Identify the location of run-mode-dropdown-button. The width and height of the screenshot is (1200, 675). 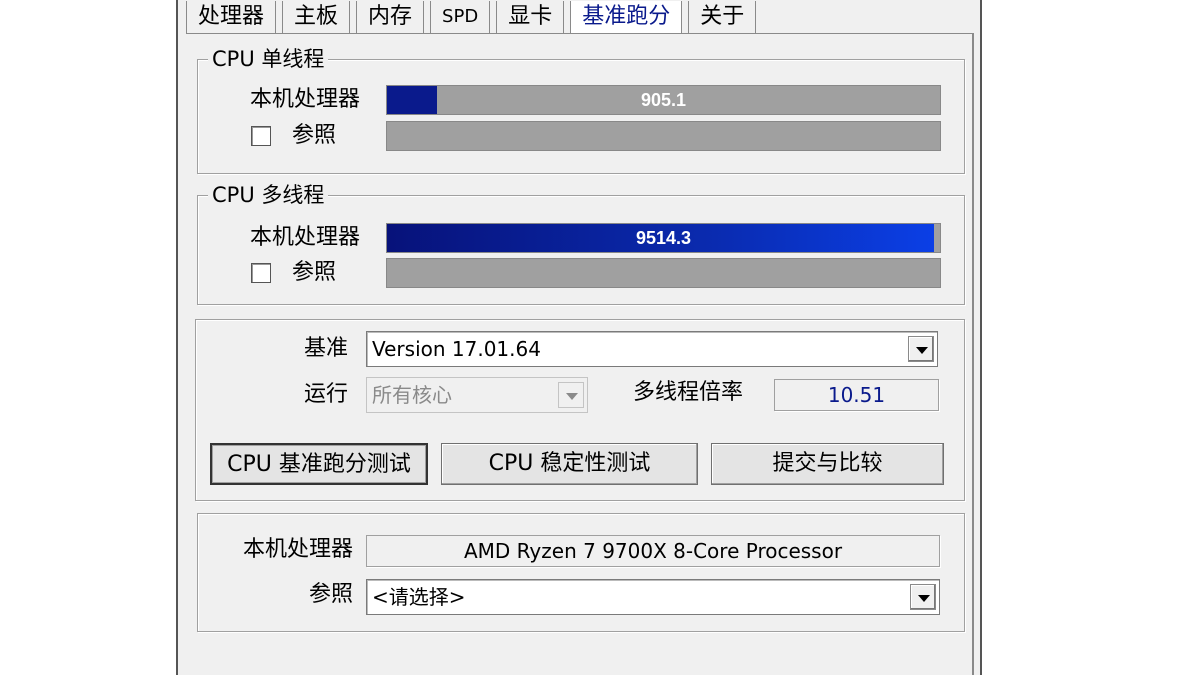
(571, 395).